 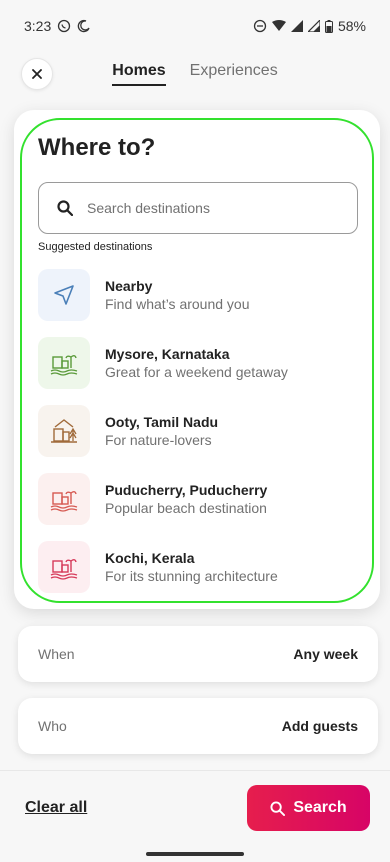 I want to click on top-nav: Homes Experiences, so click(x=195, y=74).